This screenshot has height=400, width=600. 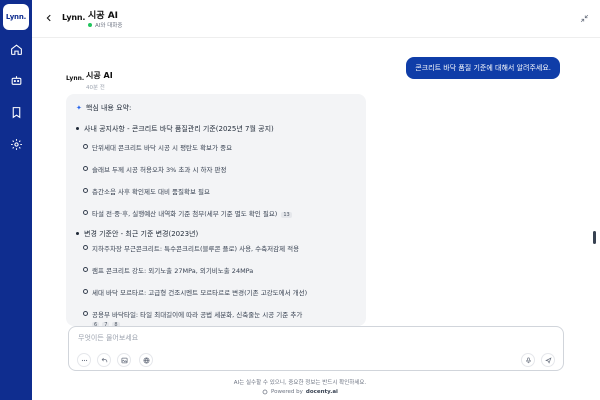 What do you see at coordinates (16, 200) in the screenshot?
I see `sidebar: Lynn.` at bounding box center [16, 200].